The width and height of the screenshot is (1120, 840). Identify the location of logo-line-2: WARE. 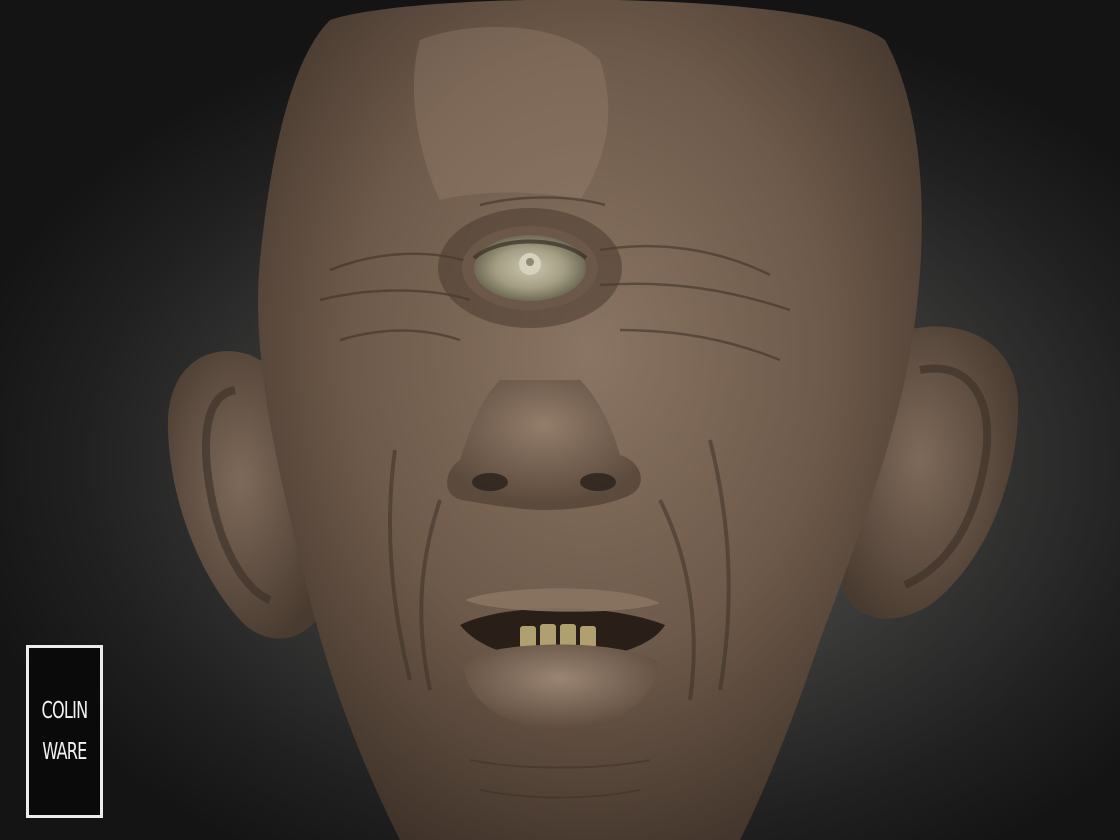
(64, 751).